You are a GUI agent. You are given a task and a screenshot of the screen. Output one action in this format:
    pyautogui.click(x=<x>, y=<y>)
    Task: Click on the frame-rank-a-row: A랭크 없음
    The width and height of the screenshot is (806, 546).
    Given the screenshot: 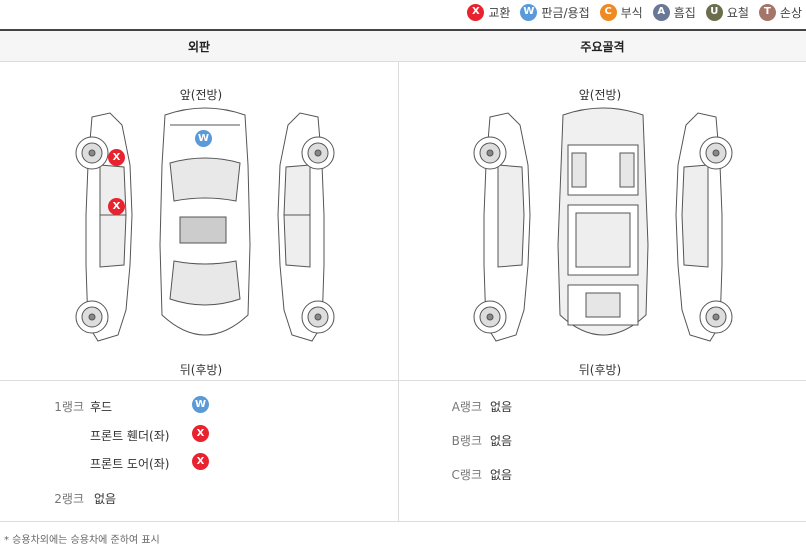 What is the action you would take?
    pyautogui.click(x=477, y=406)
    